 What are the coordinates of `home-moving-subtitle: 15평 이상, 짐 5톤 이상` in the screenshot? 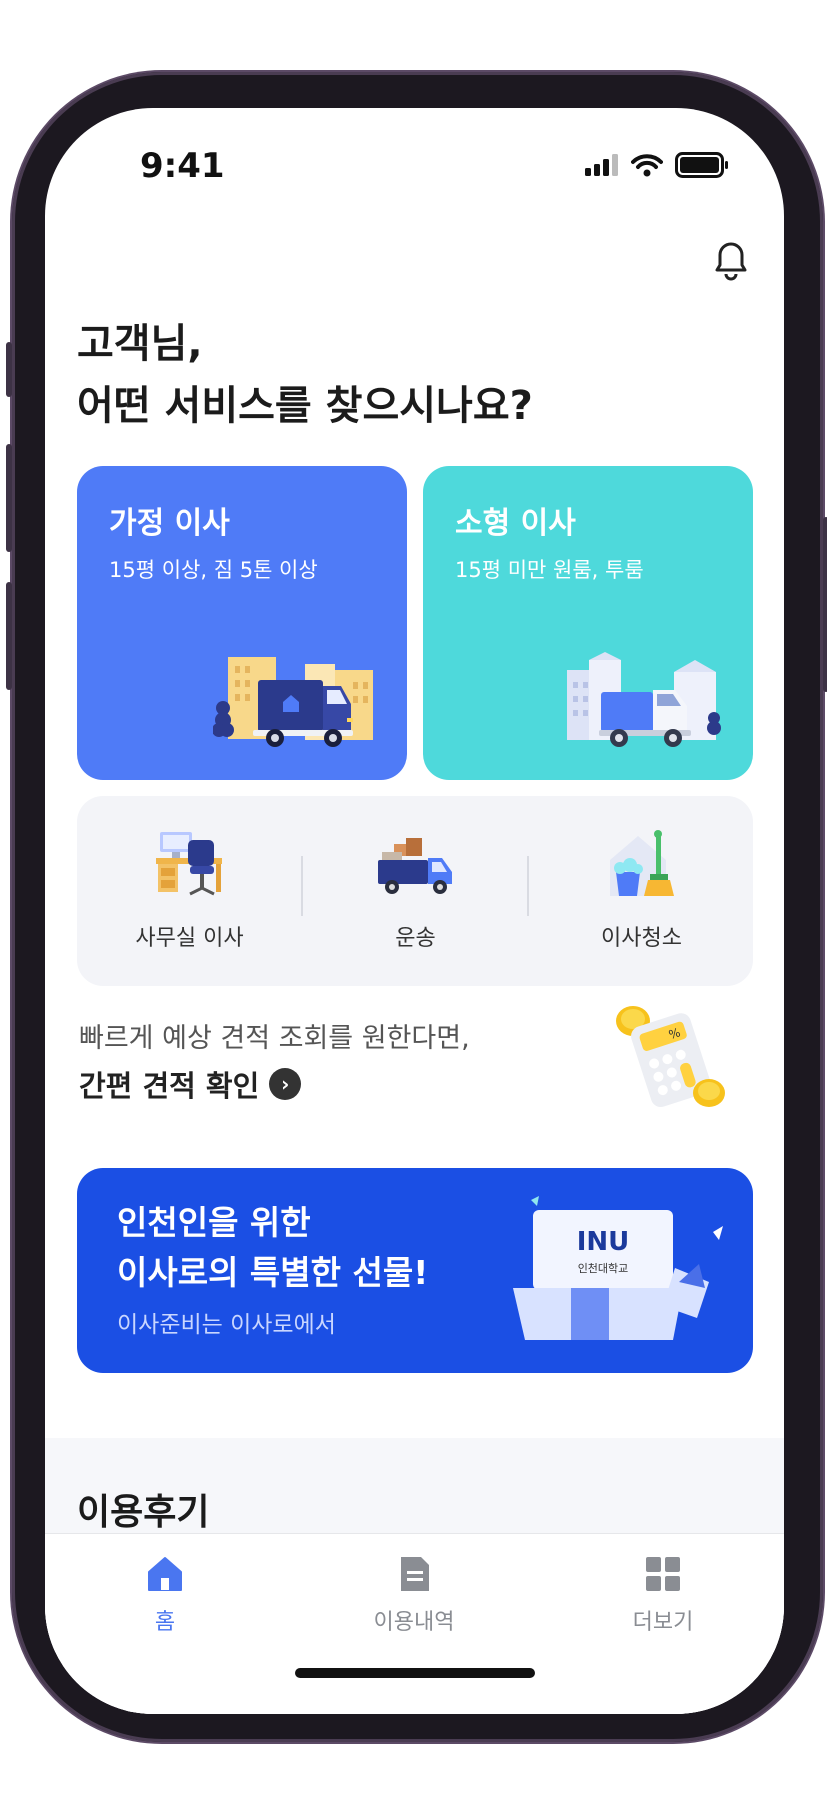 It's located at (213, 570).